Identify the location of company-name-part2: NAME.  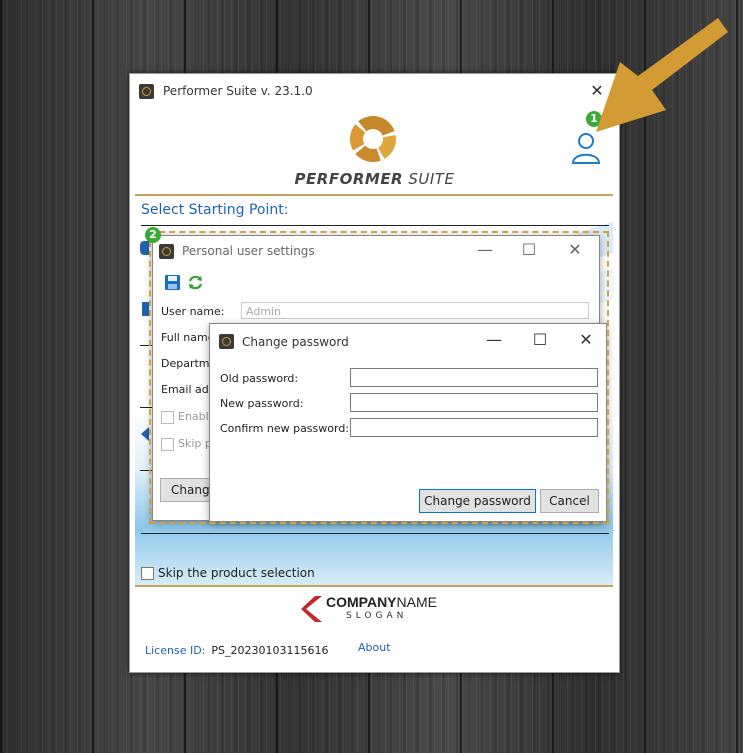
(416, 602).